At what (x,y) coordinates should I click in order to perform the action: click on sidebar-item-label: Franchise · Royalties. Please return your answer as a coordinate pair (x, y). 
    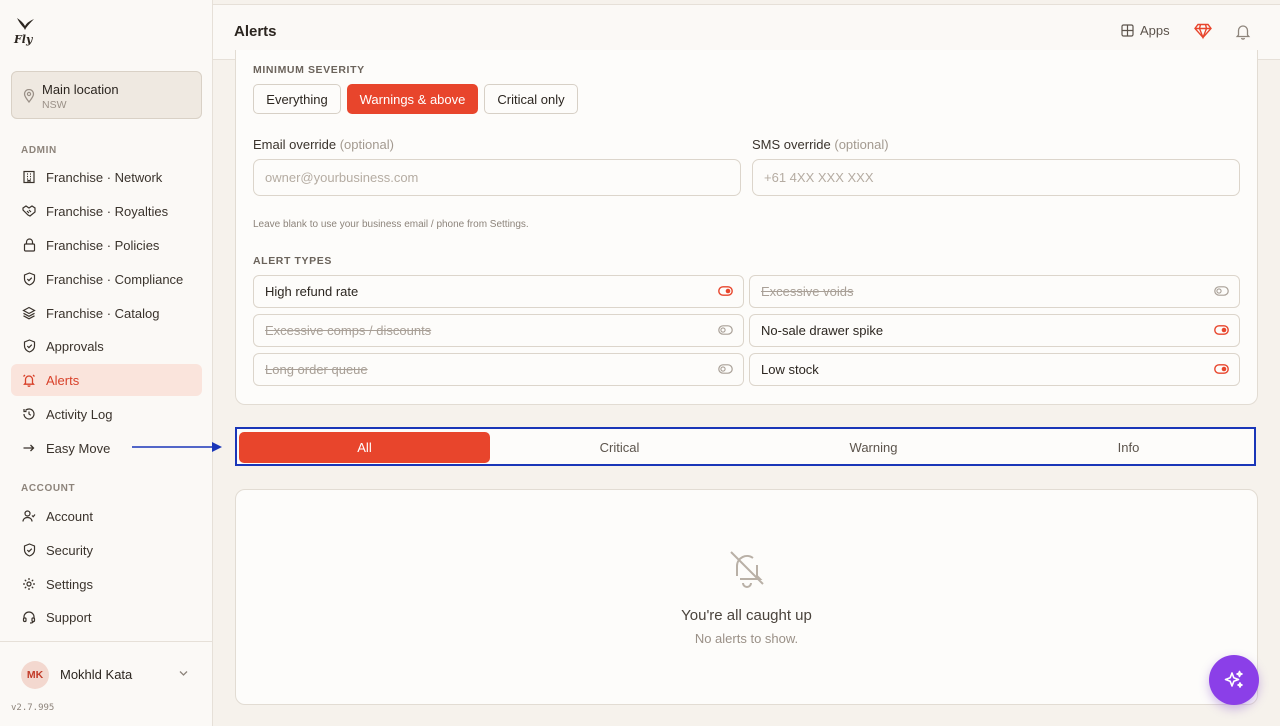
    Looking at the image, I should click on (107, 211).